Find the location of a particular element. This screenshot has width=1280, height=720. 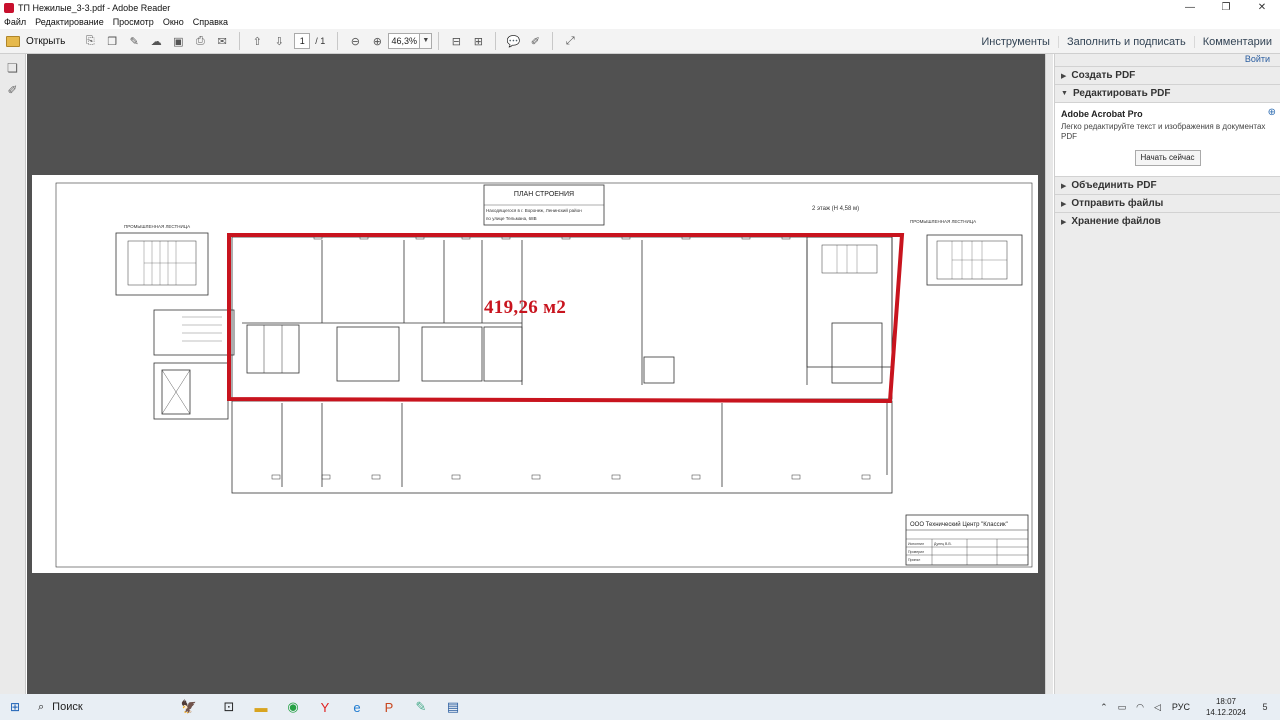

system-tray: ⌃ ▭ ◠ ◁ РУС 18:07 14.12.2024 5 is located at coordinates (1187, 707).